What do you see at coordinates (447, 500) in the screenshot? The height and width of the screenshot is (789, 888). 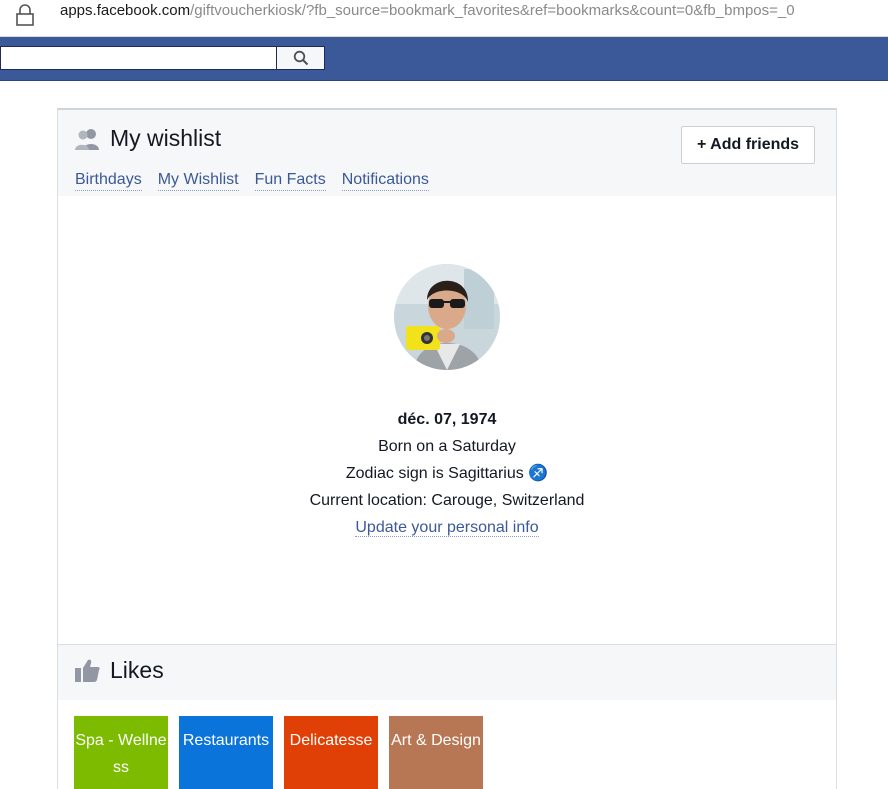 I see `location-text: Current location: Carouge, Switzerland` at bounding box center [447, 500].